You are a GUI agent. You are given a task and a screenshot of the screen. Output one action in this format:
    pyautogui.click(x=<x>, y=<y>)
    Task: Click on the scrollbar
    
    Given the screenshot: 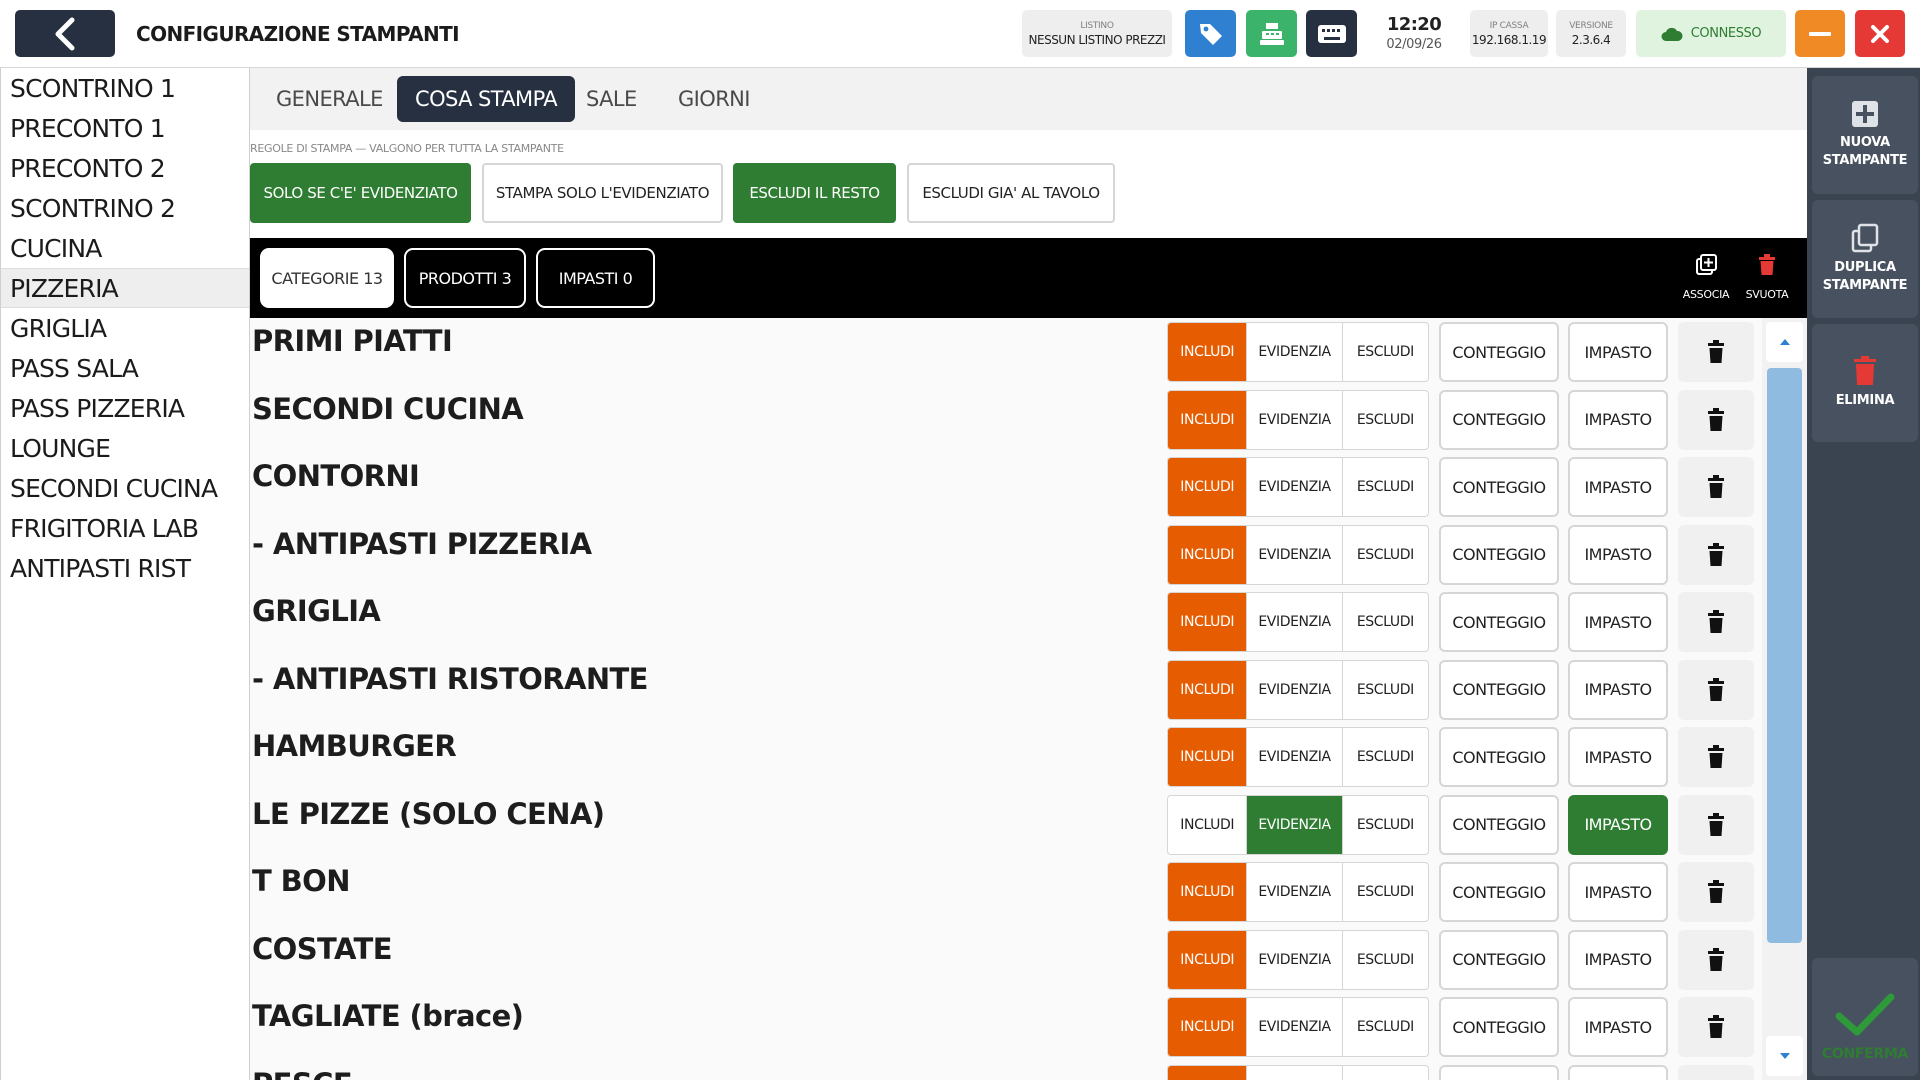 What is the action you would take?
    pyautogui.click(x=1784, y=699)
    